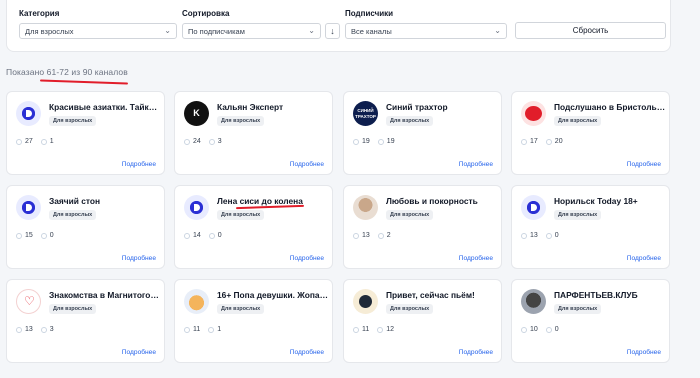  Describe the element at coordinates (590, 30) in the screenshot. I see `reset-button: Сбросить` at that location.